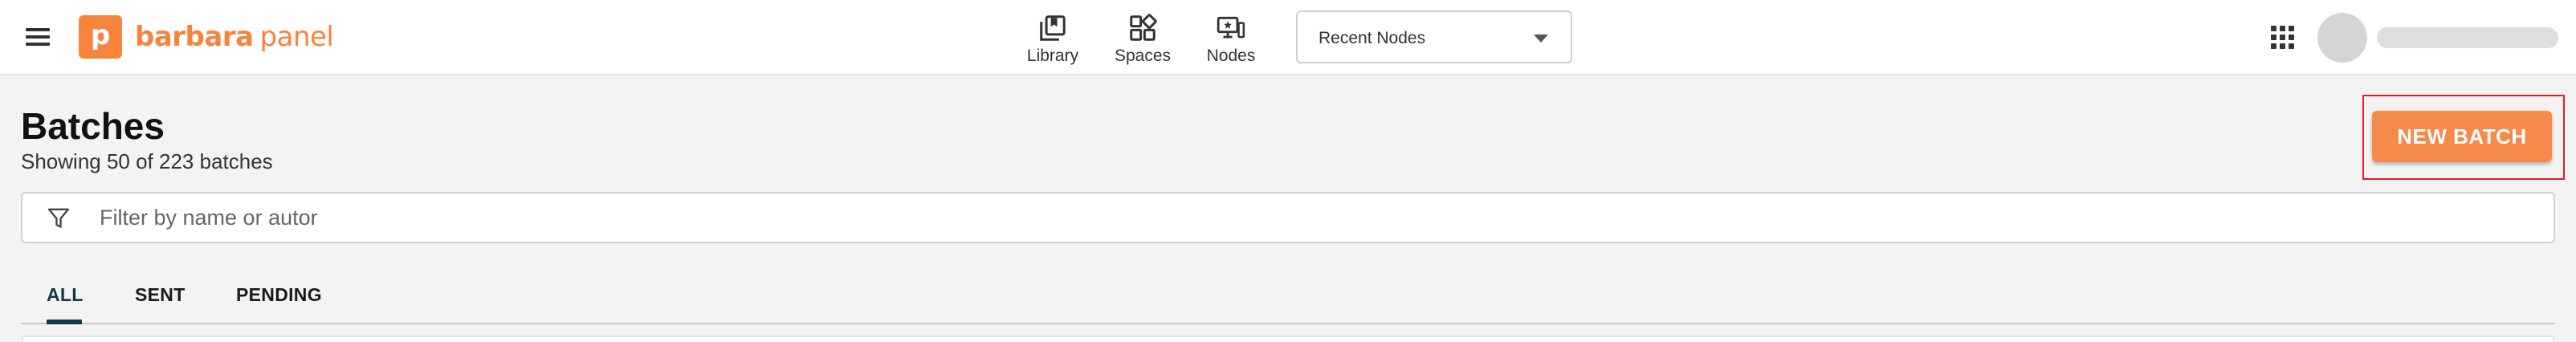 This screenshot has height=342, width=2576. Describe the element at coordinates (1053, 28) in the screenshot. I see `library-icon` at that location.